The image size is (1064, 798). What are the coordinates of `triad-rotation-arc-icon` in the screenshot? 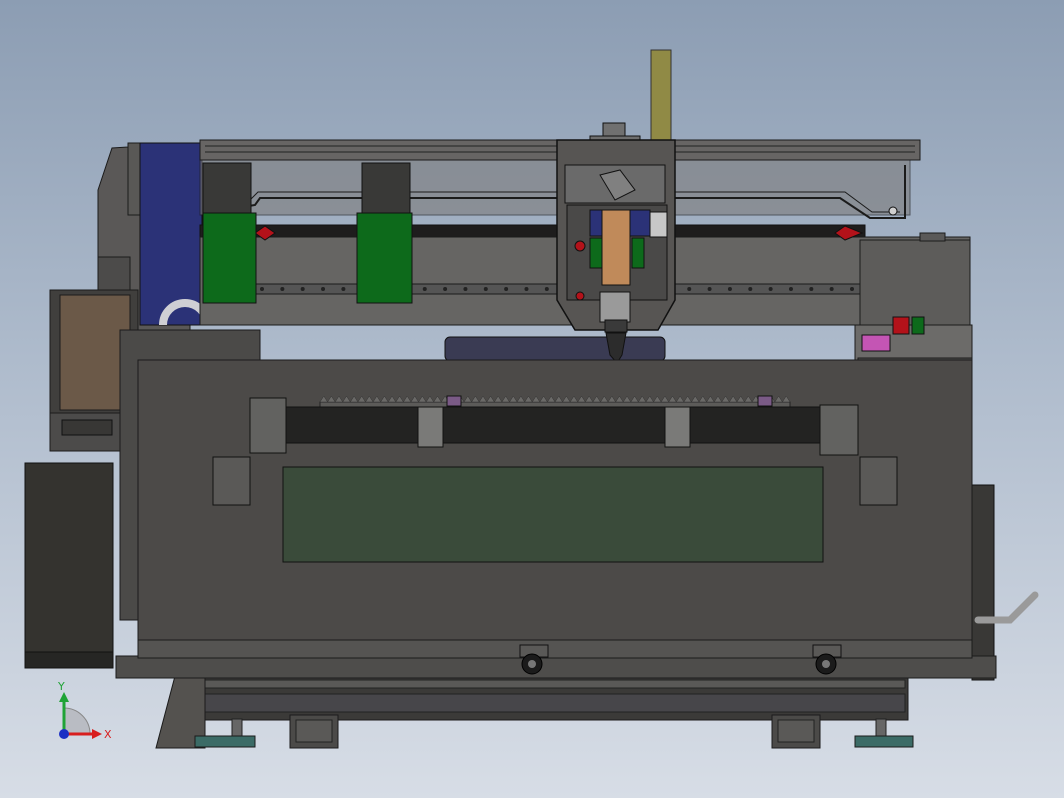 It's located at (77, 721).